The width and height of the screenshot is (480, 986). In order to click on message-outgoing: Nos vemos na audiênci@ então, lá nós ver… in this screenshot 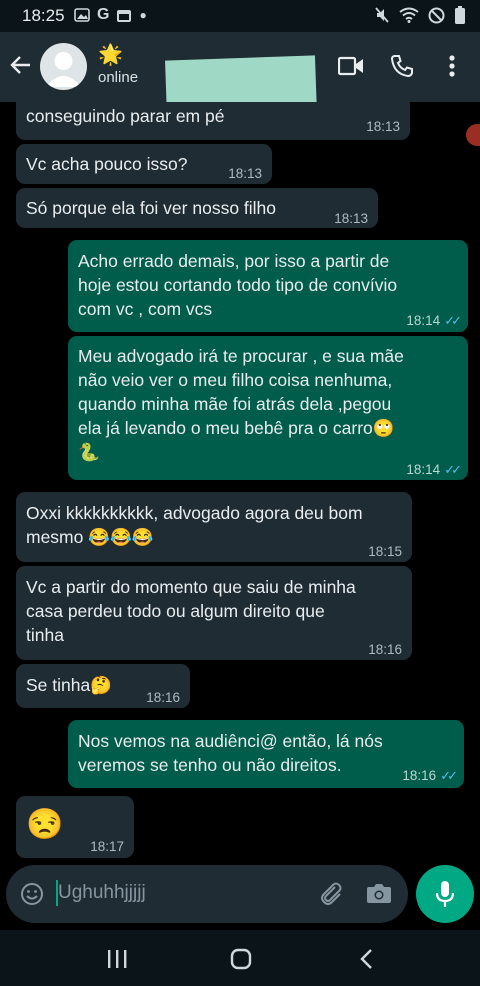, I will do `click(266, 754)`.